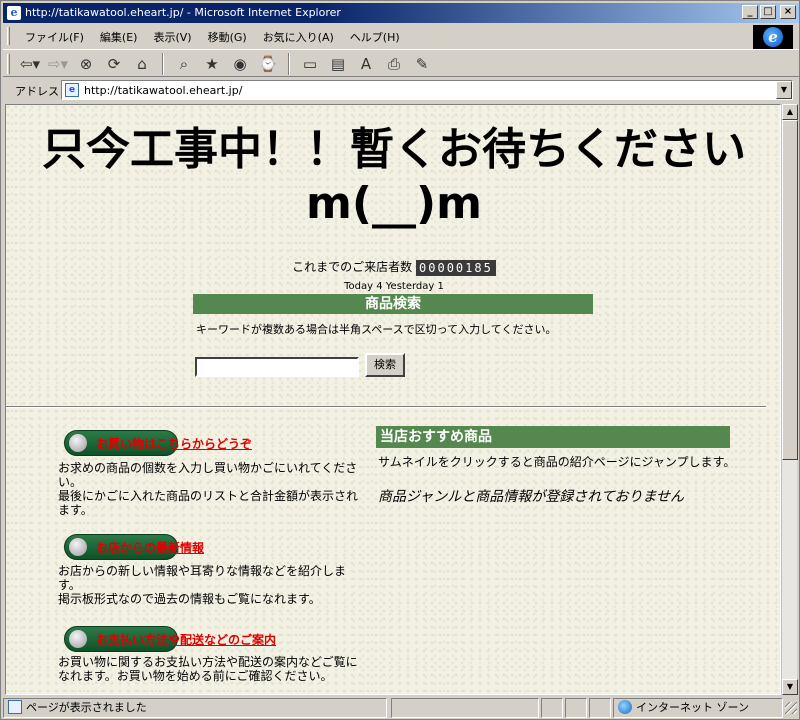 The width and height of the screenshot is (800, 720). I want to click on maximize-button: □, so click(768, 12).